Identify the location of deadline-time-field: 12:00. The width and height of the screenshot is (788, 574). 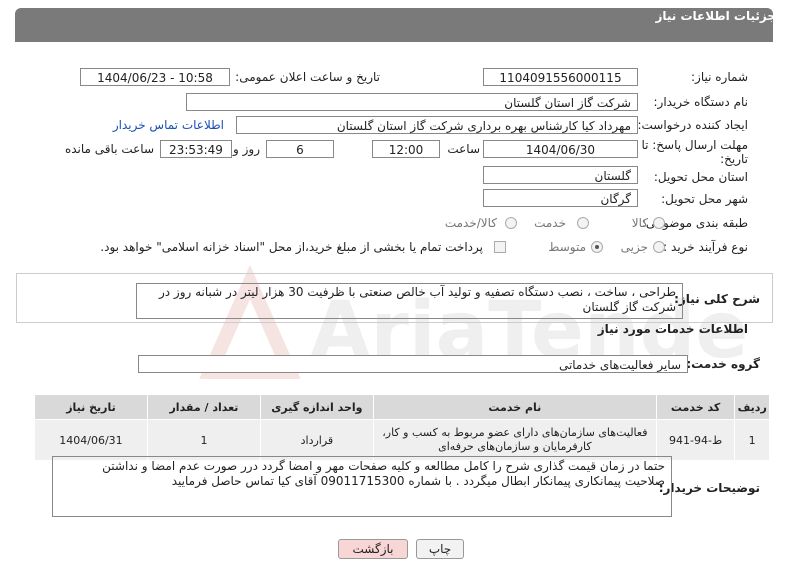
(406, 149).